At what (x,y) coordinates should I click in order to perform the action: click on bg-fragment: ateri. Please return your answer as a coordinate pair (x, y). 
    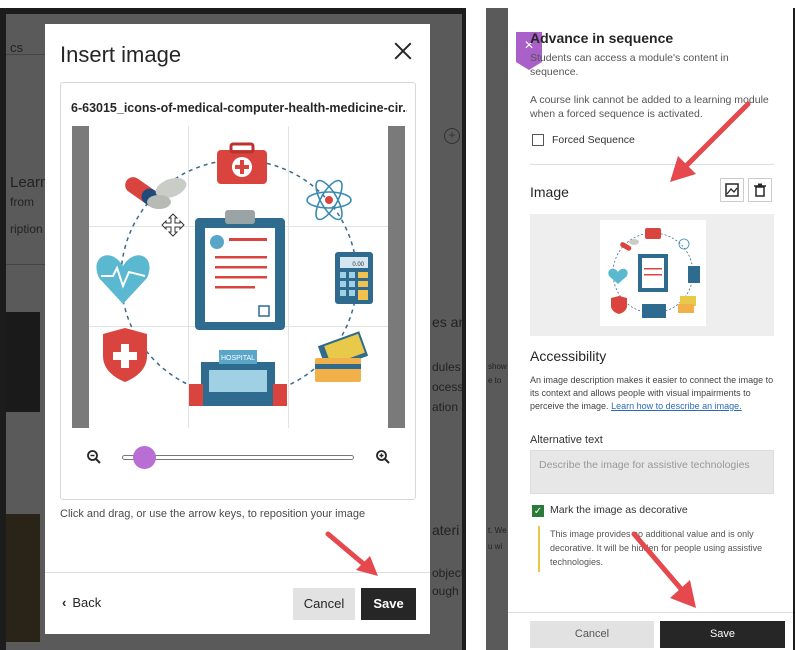
    Looking at the image, I should click on (446, 530).